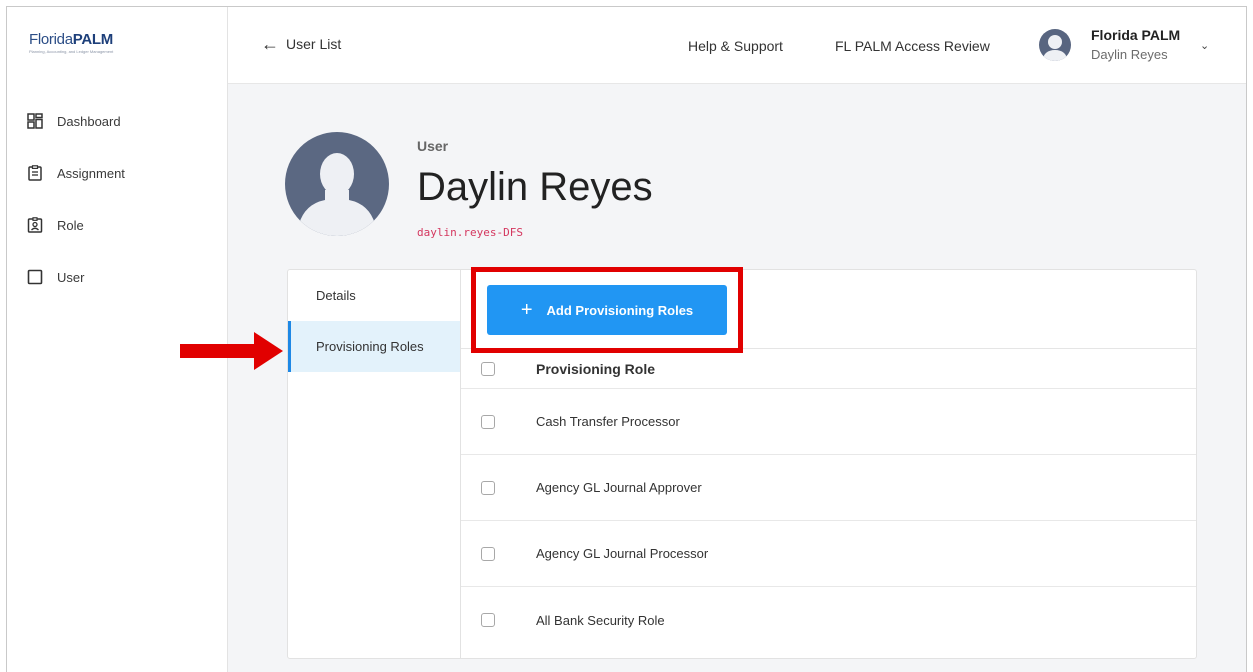  Describe the element at coordinates (35, 121) in the screenshot. I see `dashboard-icon` at that location.